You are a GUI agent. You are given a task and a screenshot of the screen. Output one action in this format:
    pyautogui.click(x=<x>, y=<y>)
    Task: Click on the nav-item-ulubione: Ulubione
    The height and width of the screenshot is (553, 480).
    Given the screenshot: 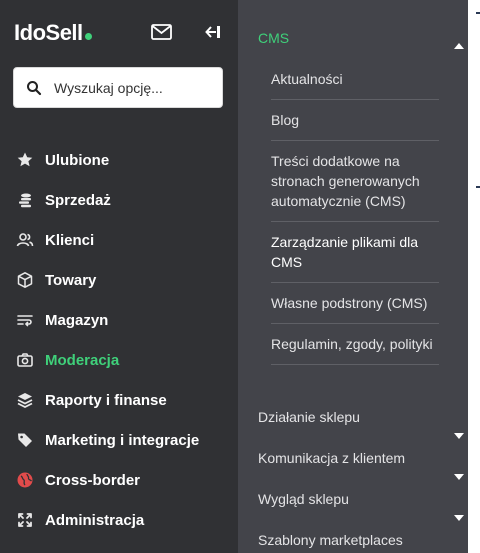 What is the action you would take?
    pyautogui.click(x=119, y=160)
    